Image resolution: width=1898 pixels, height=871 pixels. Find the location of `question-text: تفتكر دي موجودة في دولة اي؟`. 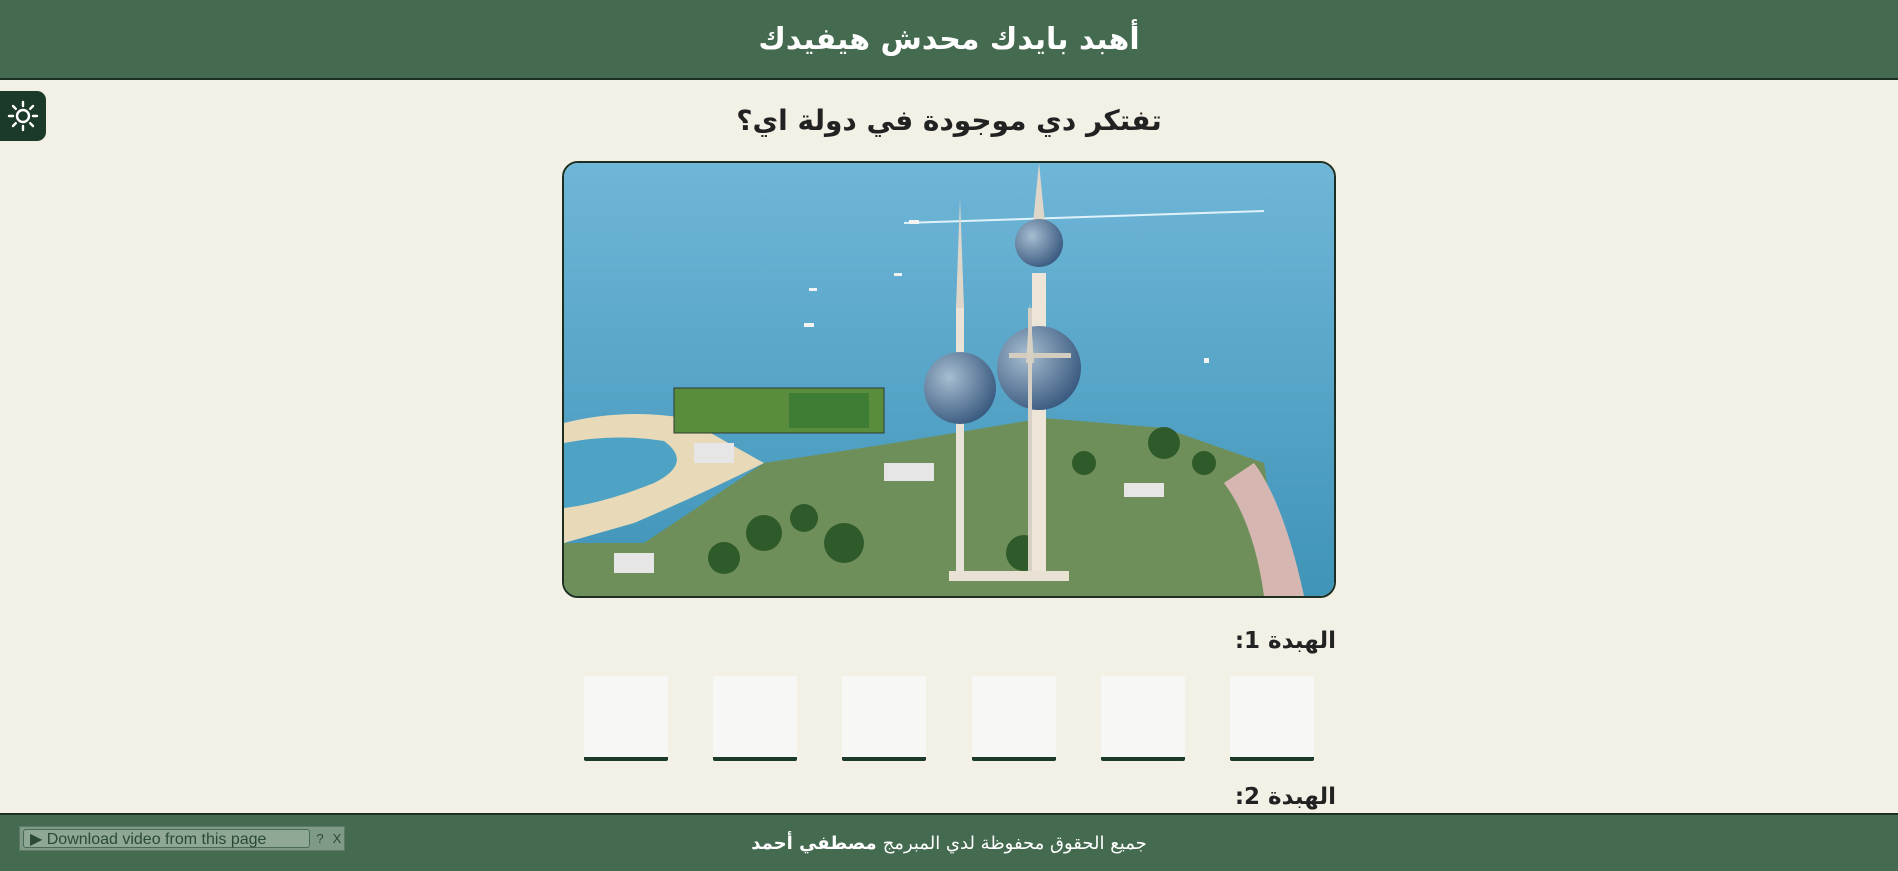

question-text: تفتكر دي موجودة في دولة اي؟ is located at coordinates (949, 120).